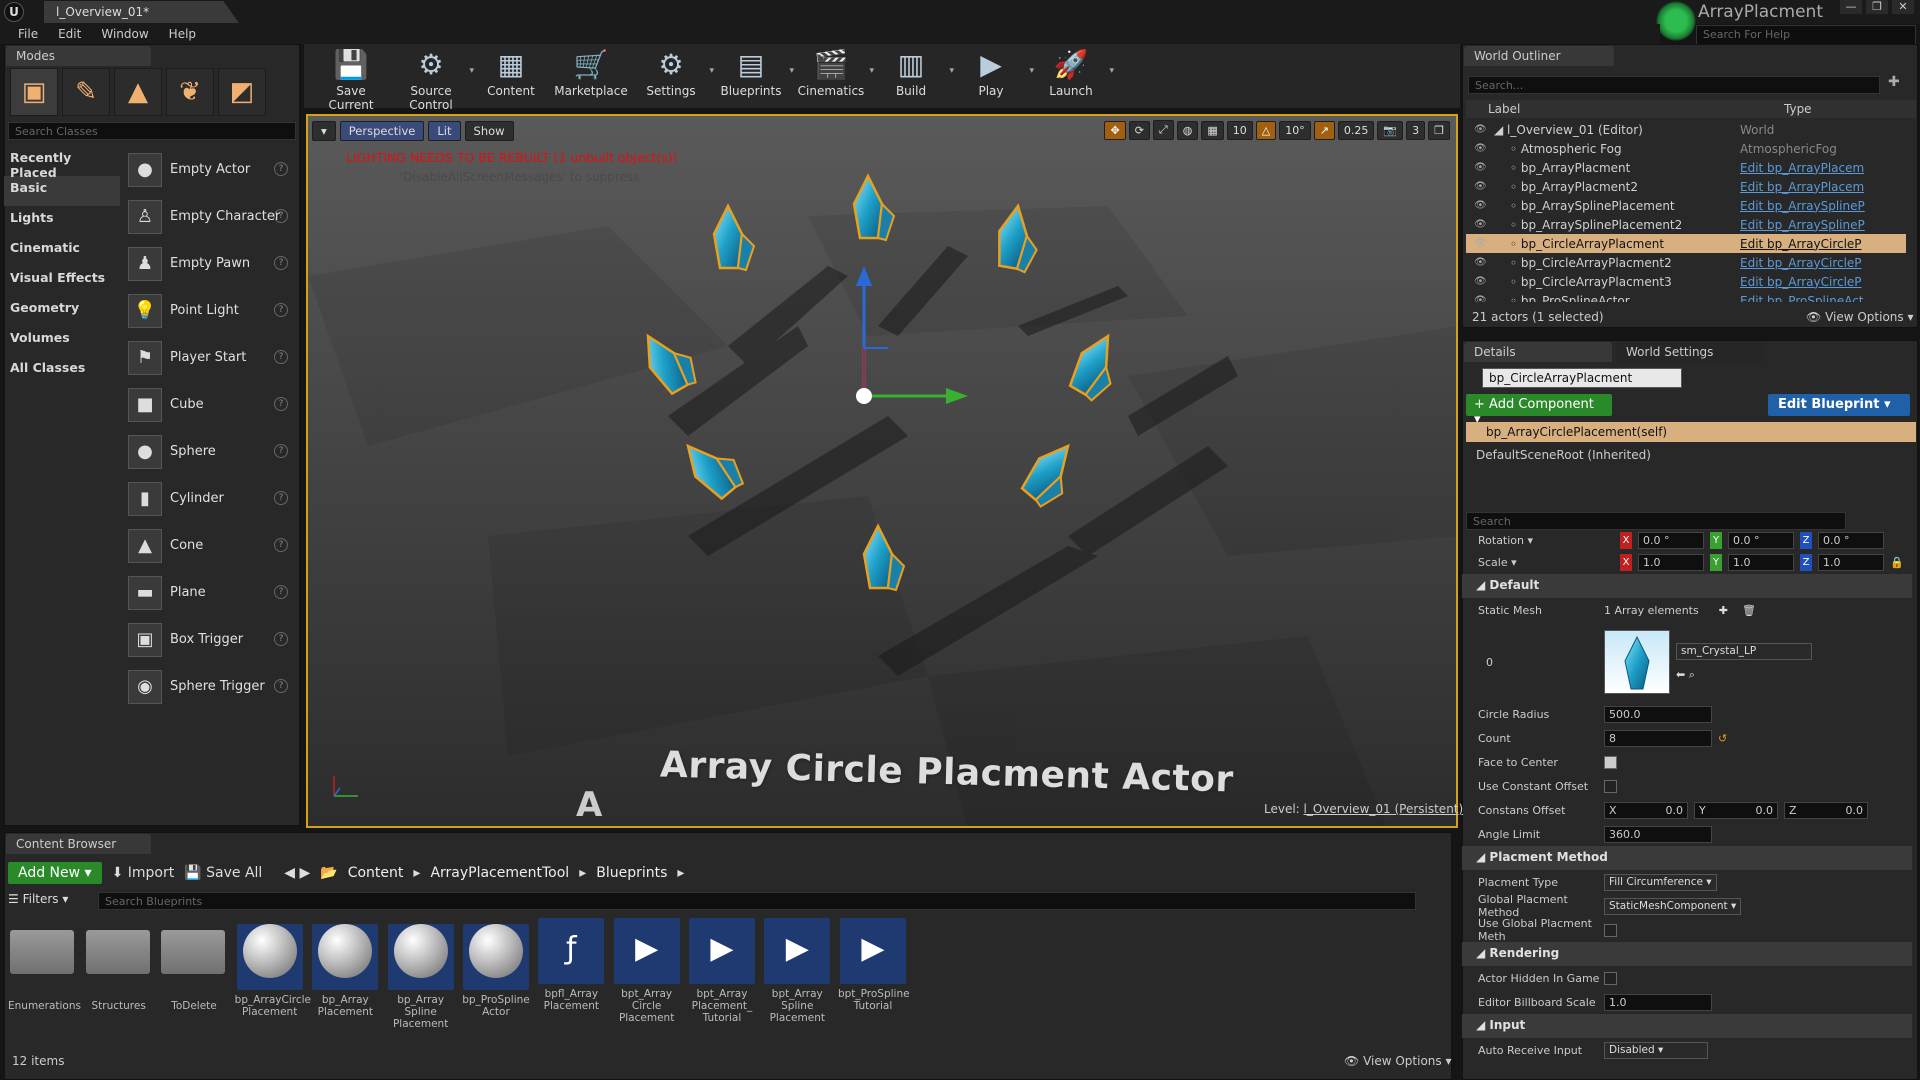 The image size is (1920, 1080). Describe the element at coordinates (1582, 378) in the screenshot. I see `actor-name-input: bp_CircleArrayPlacment` at that location.